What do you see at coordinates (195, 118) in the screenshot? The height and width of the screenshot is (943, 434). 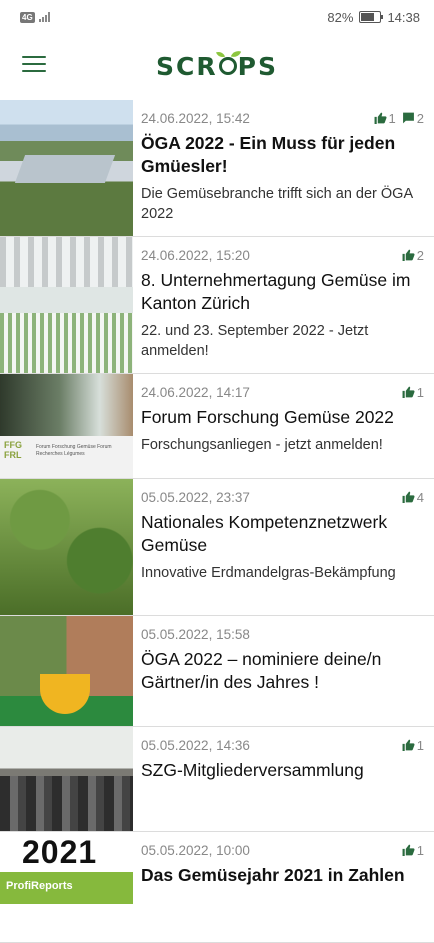 I see `news-date: 24.06.2022, 15:42` at bounding box center [195, 118].